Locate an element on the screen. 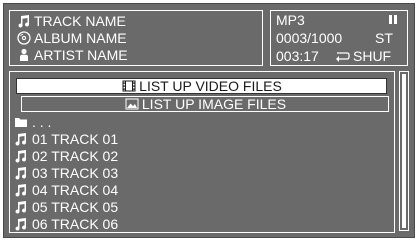 The height and width of the screenshot is (241, 419). image-icon is located at coordinates (132, 104).